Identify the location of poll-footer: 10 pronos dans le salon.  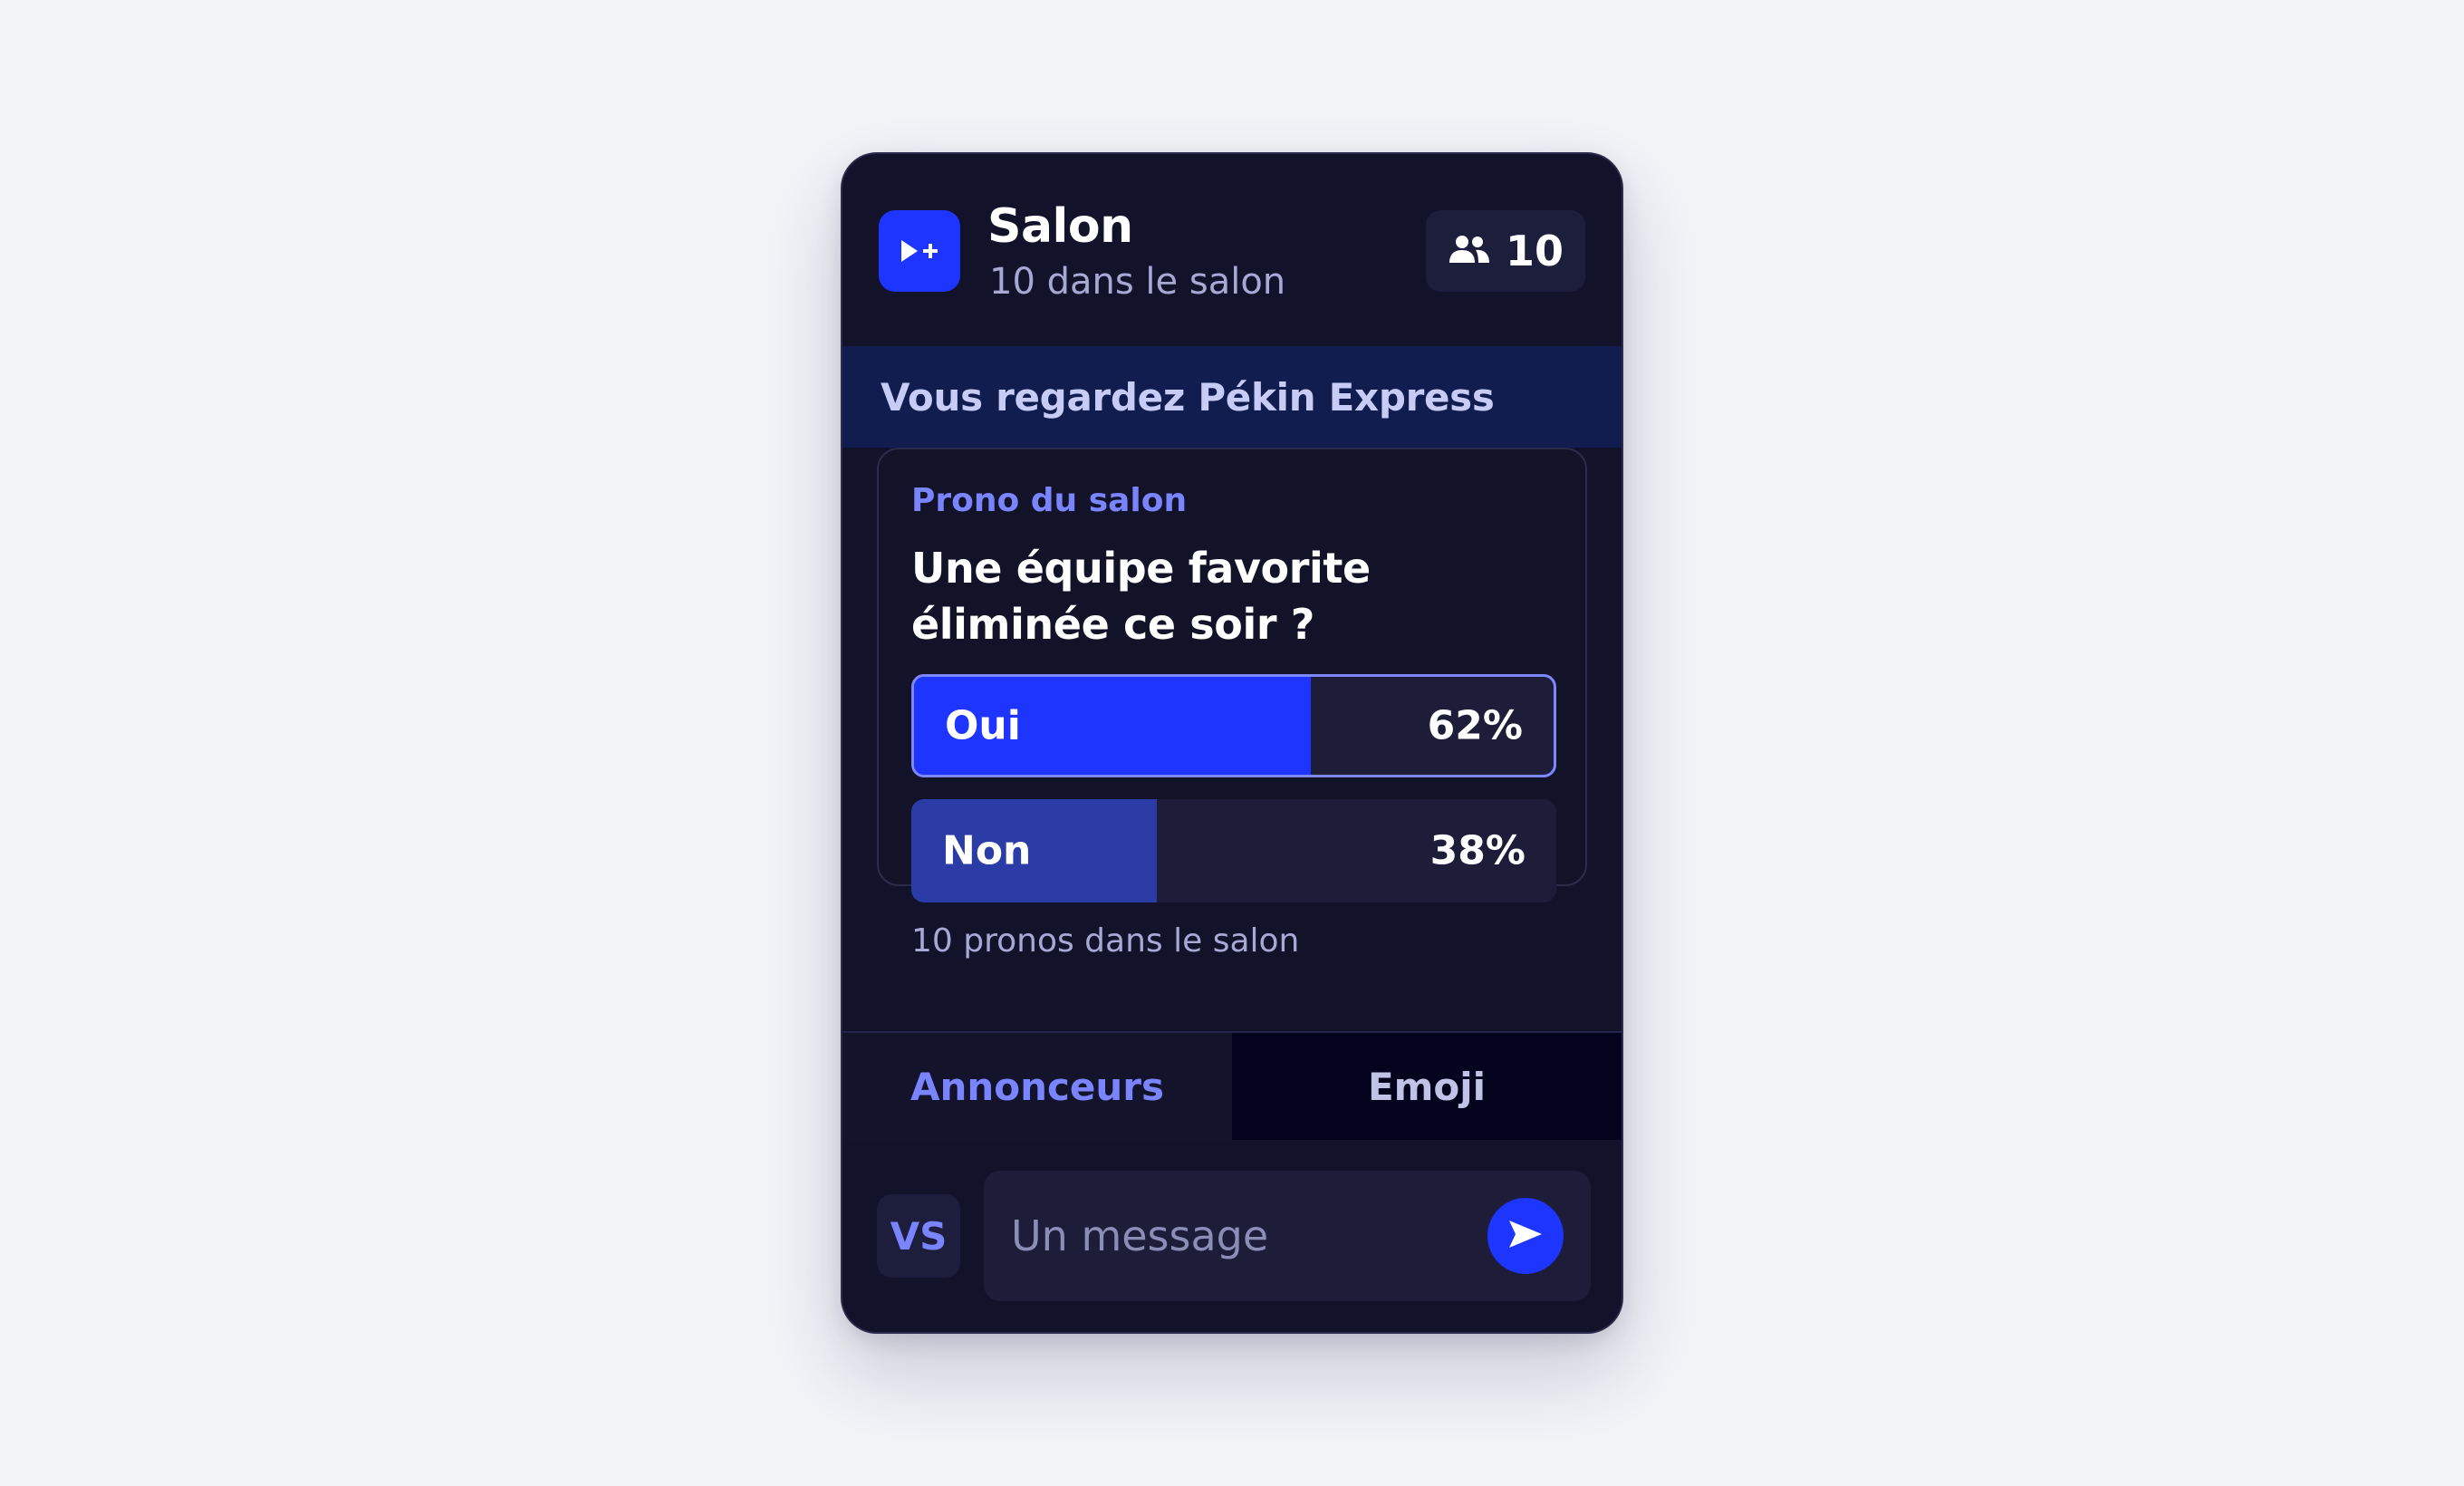
(1105, 941).